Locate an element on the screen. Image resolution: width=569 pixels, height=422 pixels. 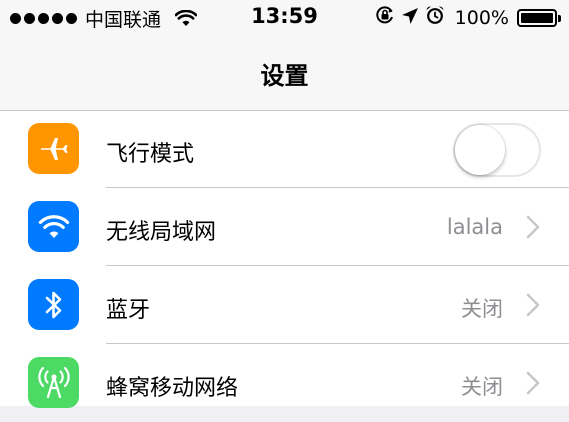
settings-row-label: 蓝牙 is located at coordinates (128, 310).